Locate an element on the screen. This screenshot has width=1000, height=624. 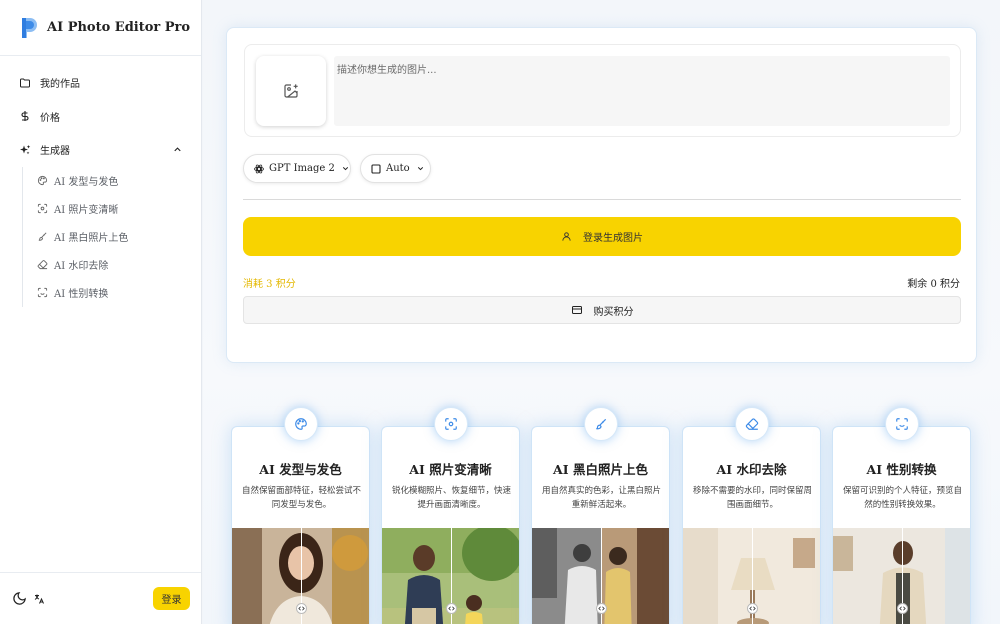
feature-card-colorize: AI 黑白照片上色 用自然真实的色彩，让黑白照片重新鲜活起来。 is located at coordinates (600, 525).